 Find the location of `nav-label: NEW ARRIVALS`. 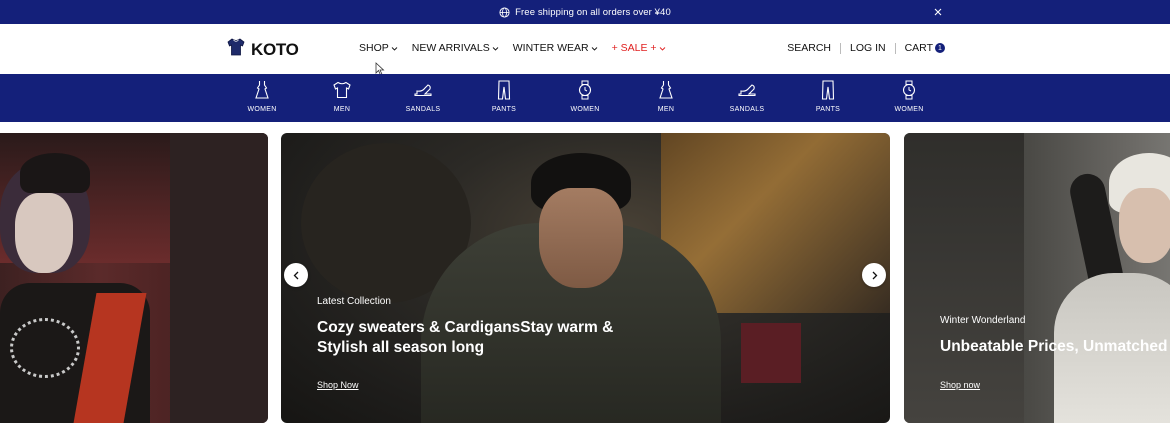

nav-label: NEW ARRIVALS is located at coordinates (450, 48).